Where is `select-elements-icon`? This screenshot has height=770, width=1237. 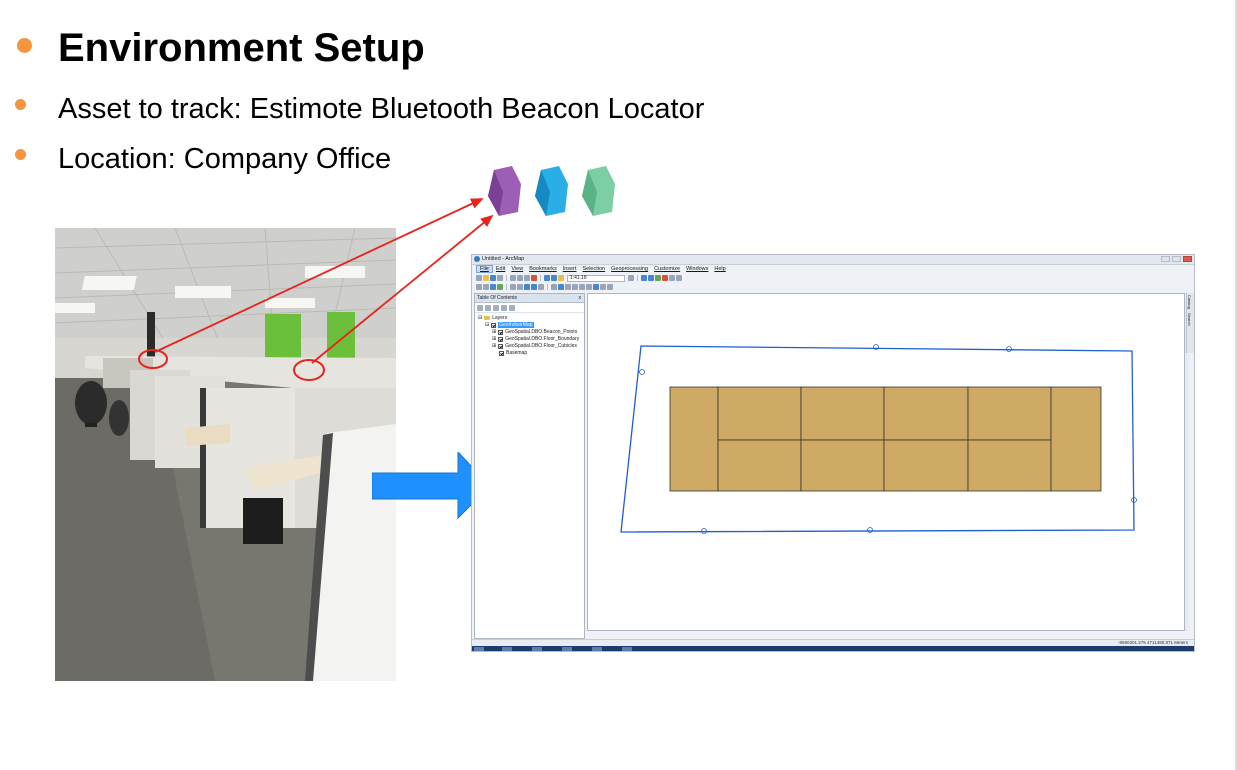
select-elements-icon is located at coordinates (554, 287).